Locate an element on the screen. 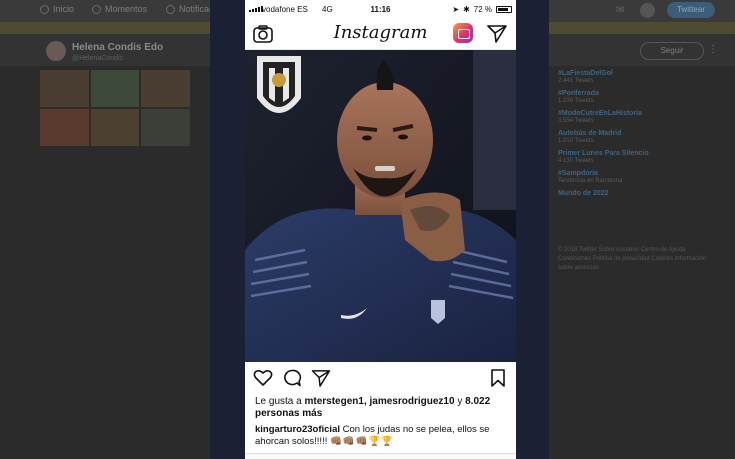  background-nav-moments: Momentos is located at coordinates (119, 9).